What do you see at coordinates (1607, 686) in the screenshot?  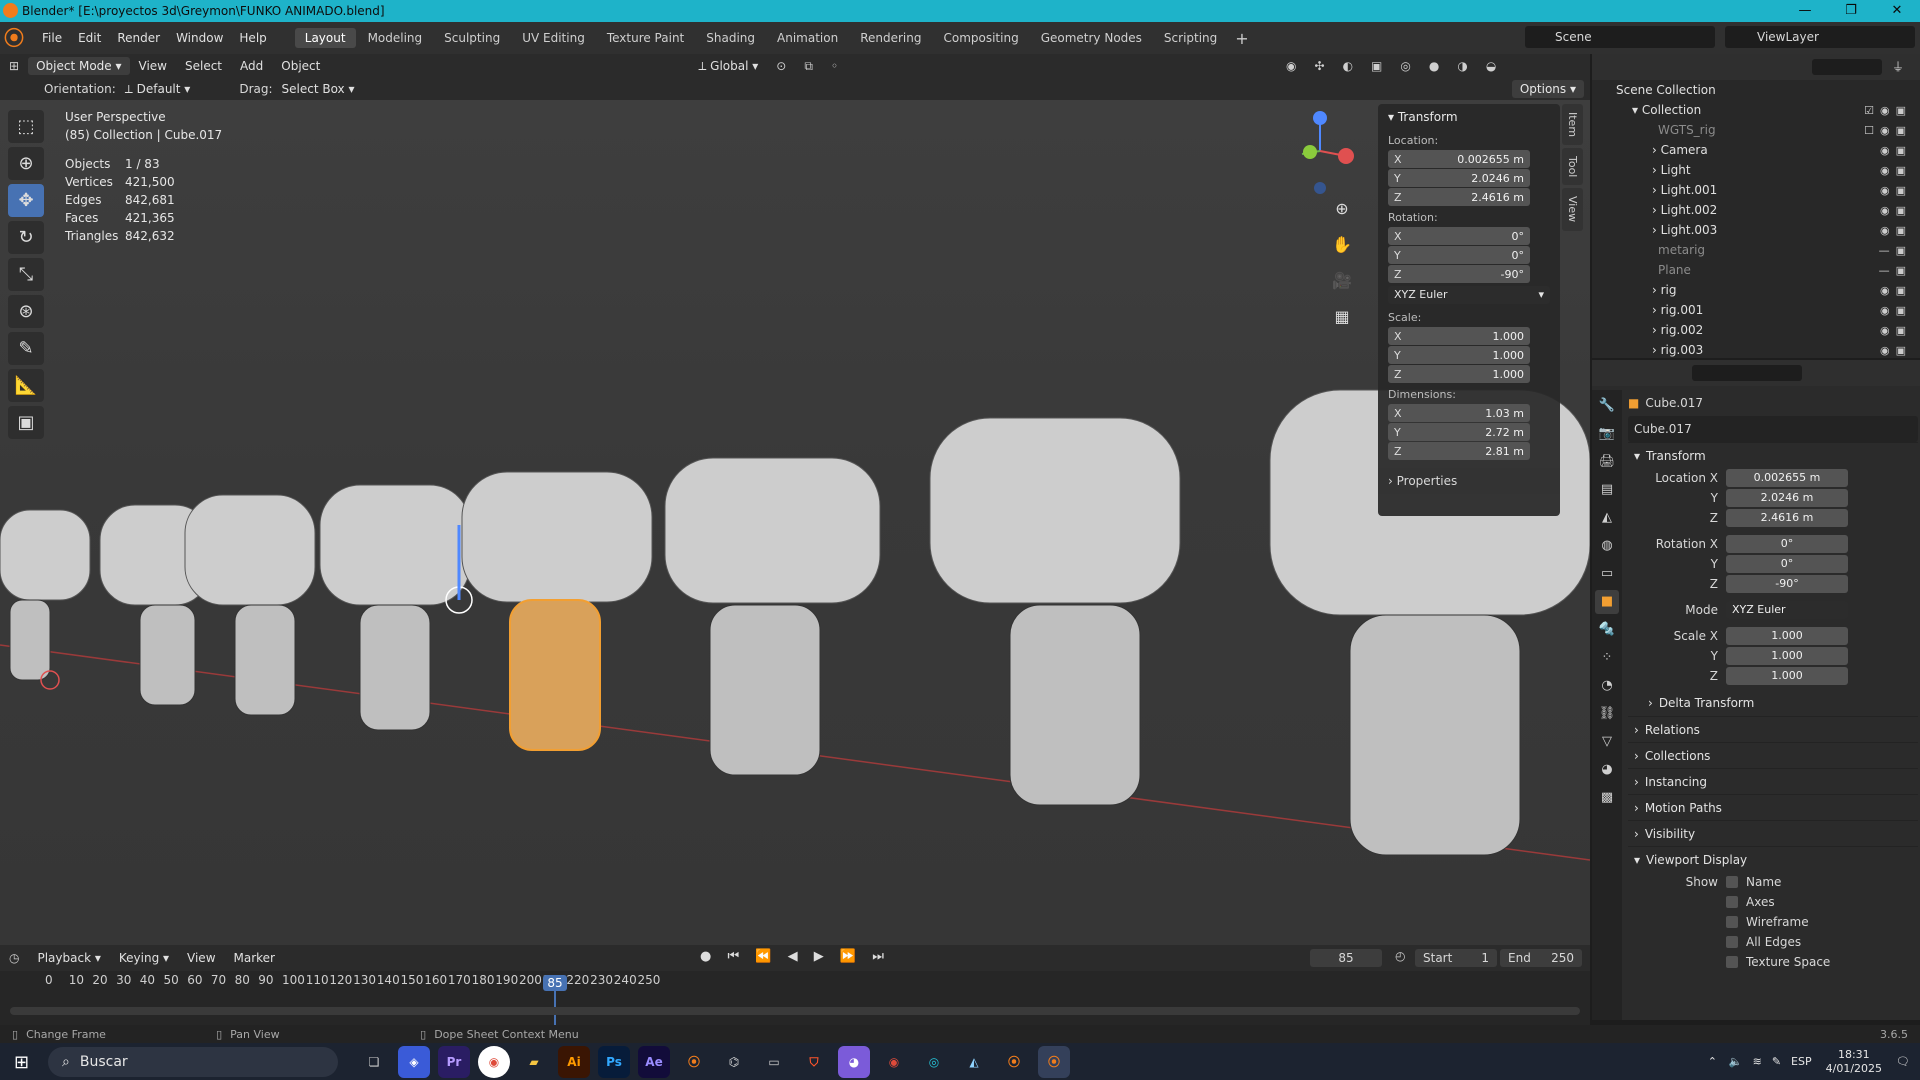 I see `physics-tab-icon: ◔` at bounding box center [1607, 686].